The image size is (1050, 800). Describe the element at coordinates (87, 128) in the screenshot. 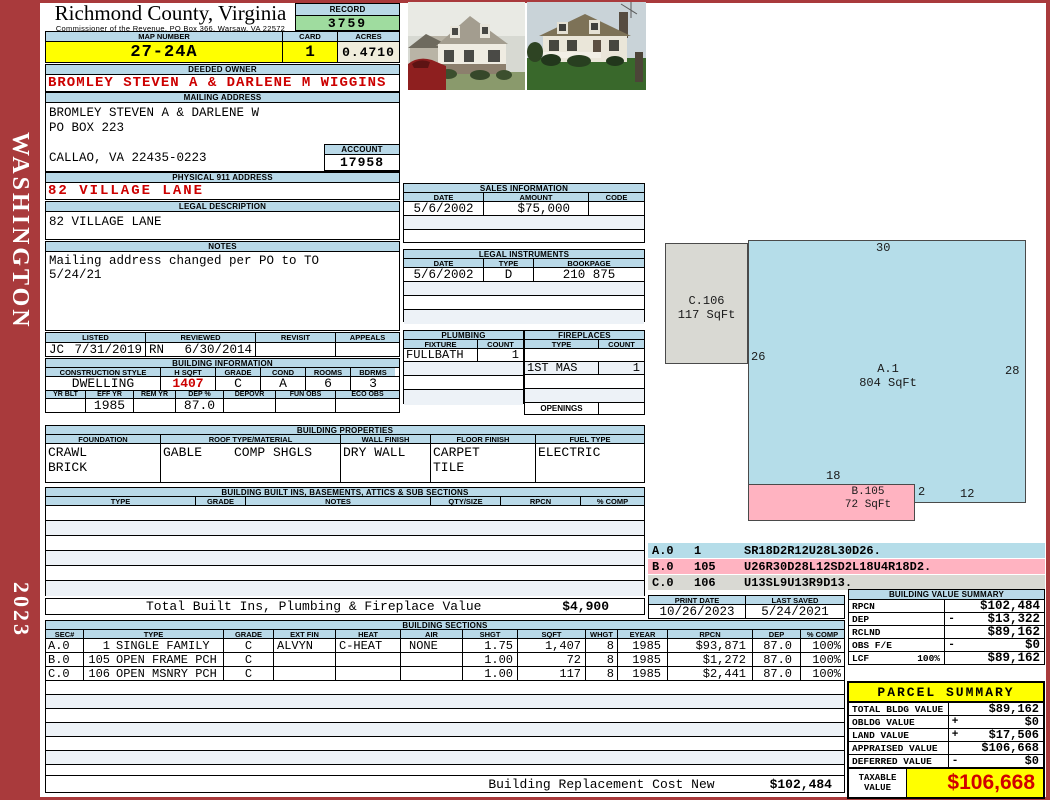

I see `mailing-line-2: PO BOX 223` at that location.